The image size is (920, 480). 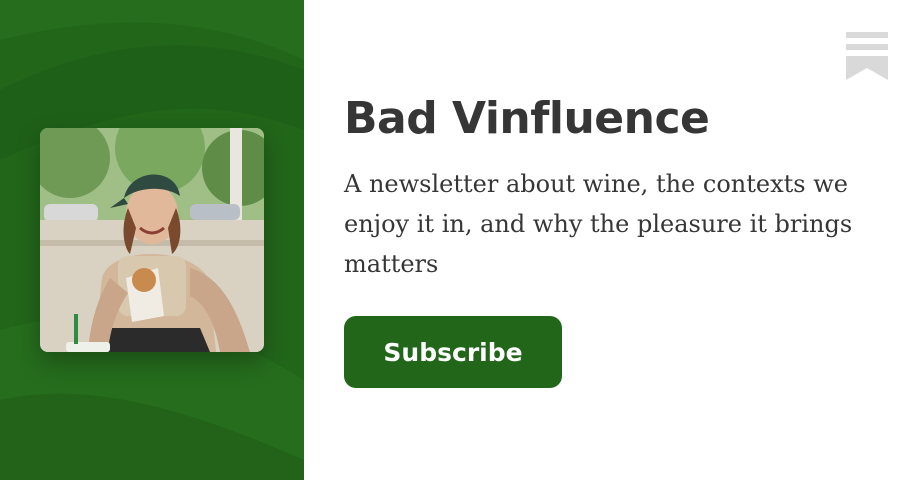 What do you see at coordinates (867, 56) in the screenshot?
I see `bookmark-stack-icon` at bounding box center [867, 56].